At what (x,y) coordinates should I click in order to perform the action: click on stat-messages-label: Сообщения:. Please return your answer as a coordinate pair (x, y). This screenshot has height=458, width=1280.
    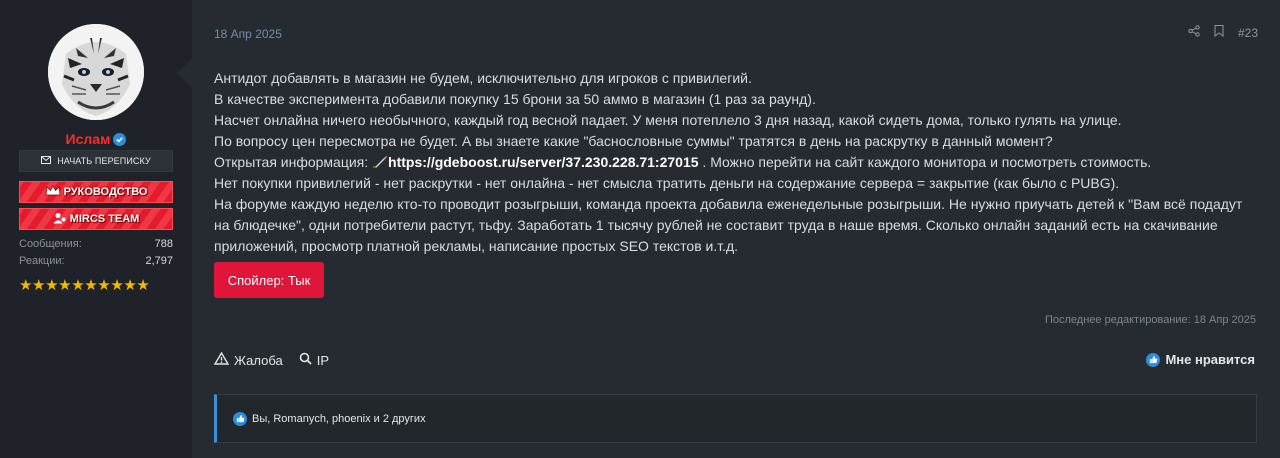
    Looking at the image, I should click on (50, 244).